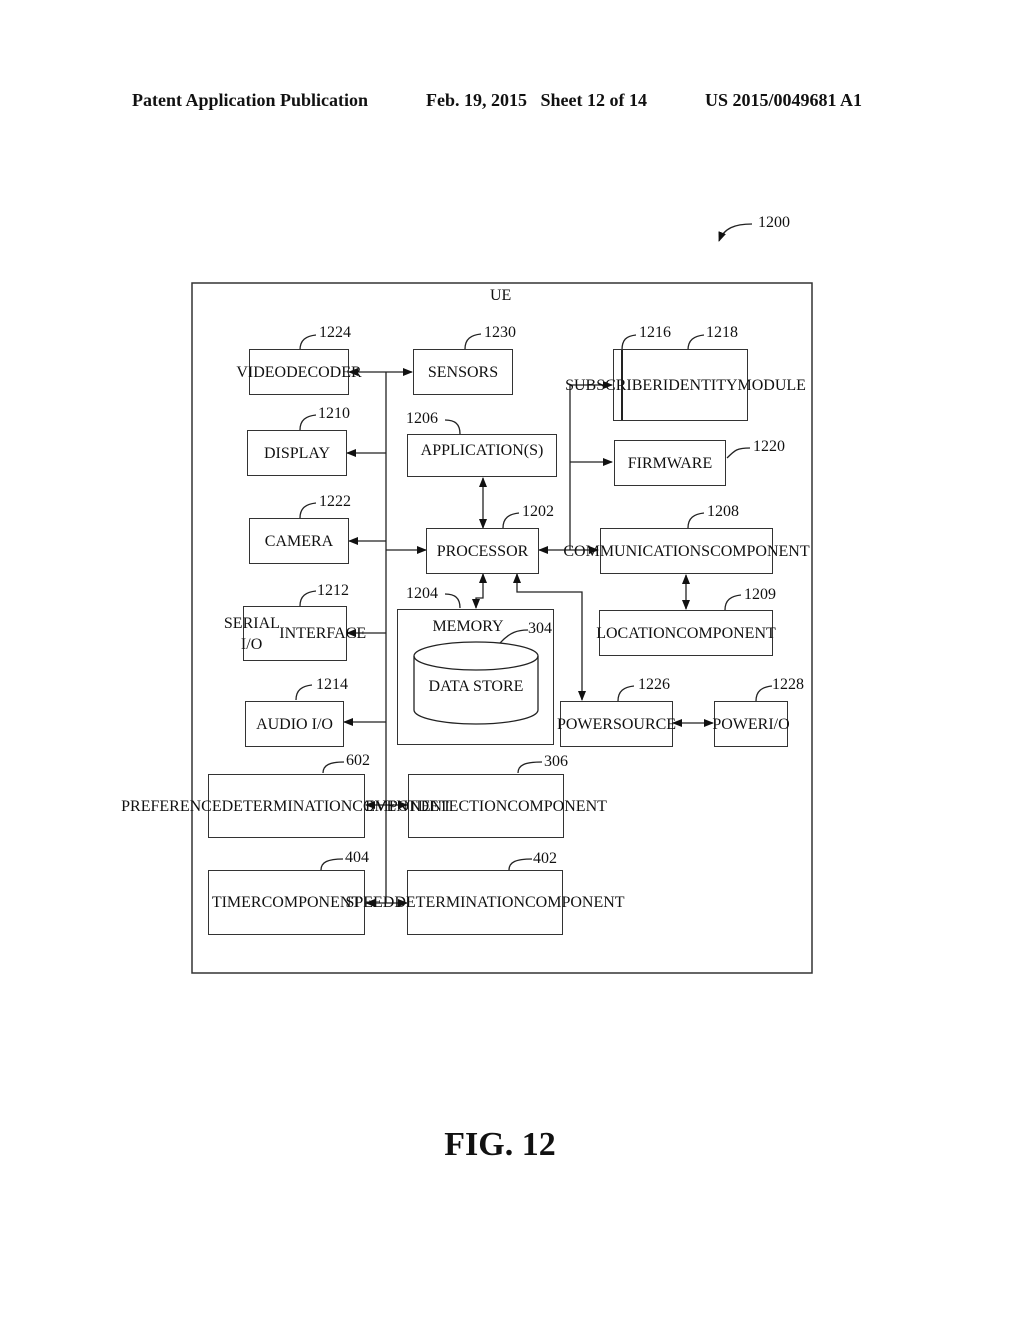 Image resolution: width=1024 pixels, height=1320 pixels. I want to click on block-text: MEMORY, so click(468, 626).